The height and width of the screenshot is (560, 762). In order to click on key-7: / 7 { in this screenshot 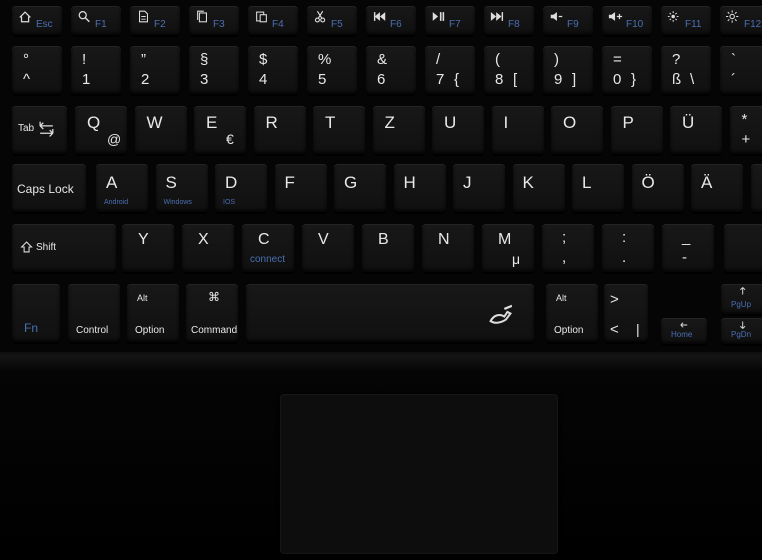, I will do `click(450, 70)`.